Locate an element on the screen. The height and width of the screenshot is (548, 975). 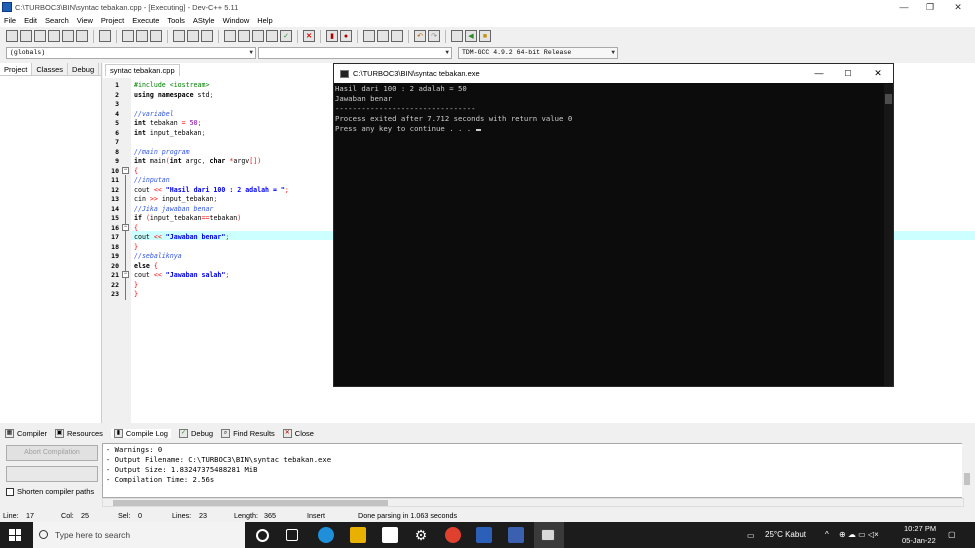
close-button: ✕ is located at coordinates (958, 7).